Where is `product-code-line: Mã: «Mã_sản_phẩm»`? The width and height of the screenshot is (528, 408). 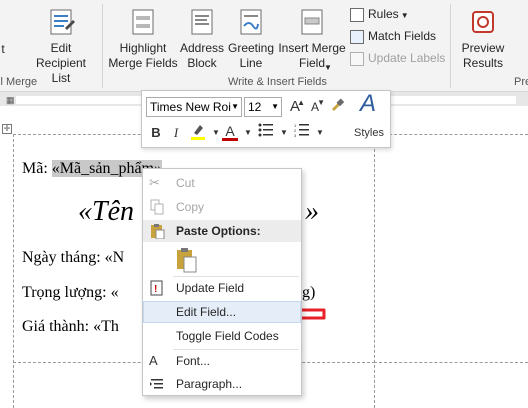 product-code-line: Mã: «Mã_sản_phẩm» is located at coordinates (92, 169).